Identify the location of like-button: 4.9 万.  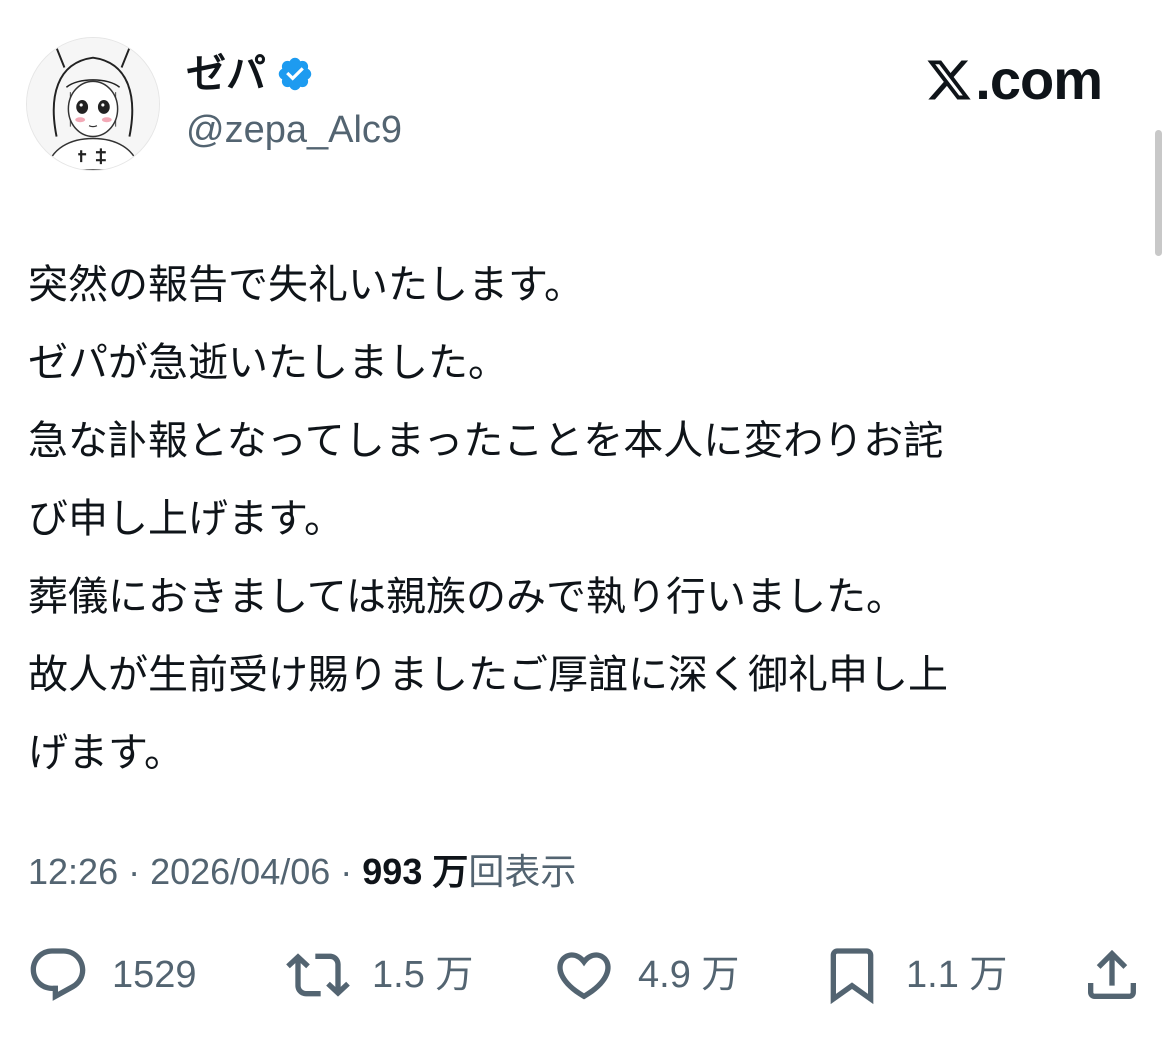
(645, 975).